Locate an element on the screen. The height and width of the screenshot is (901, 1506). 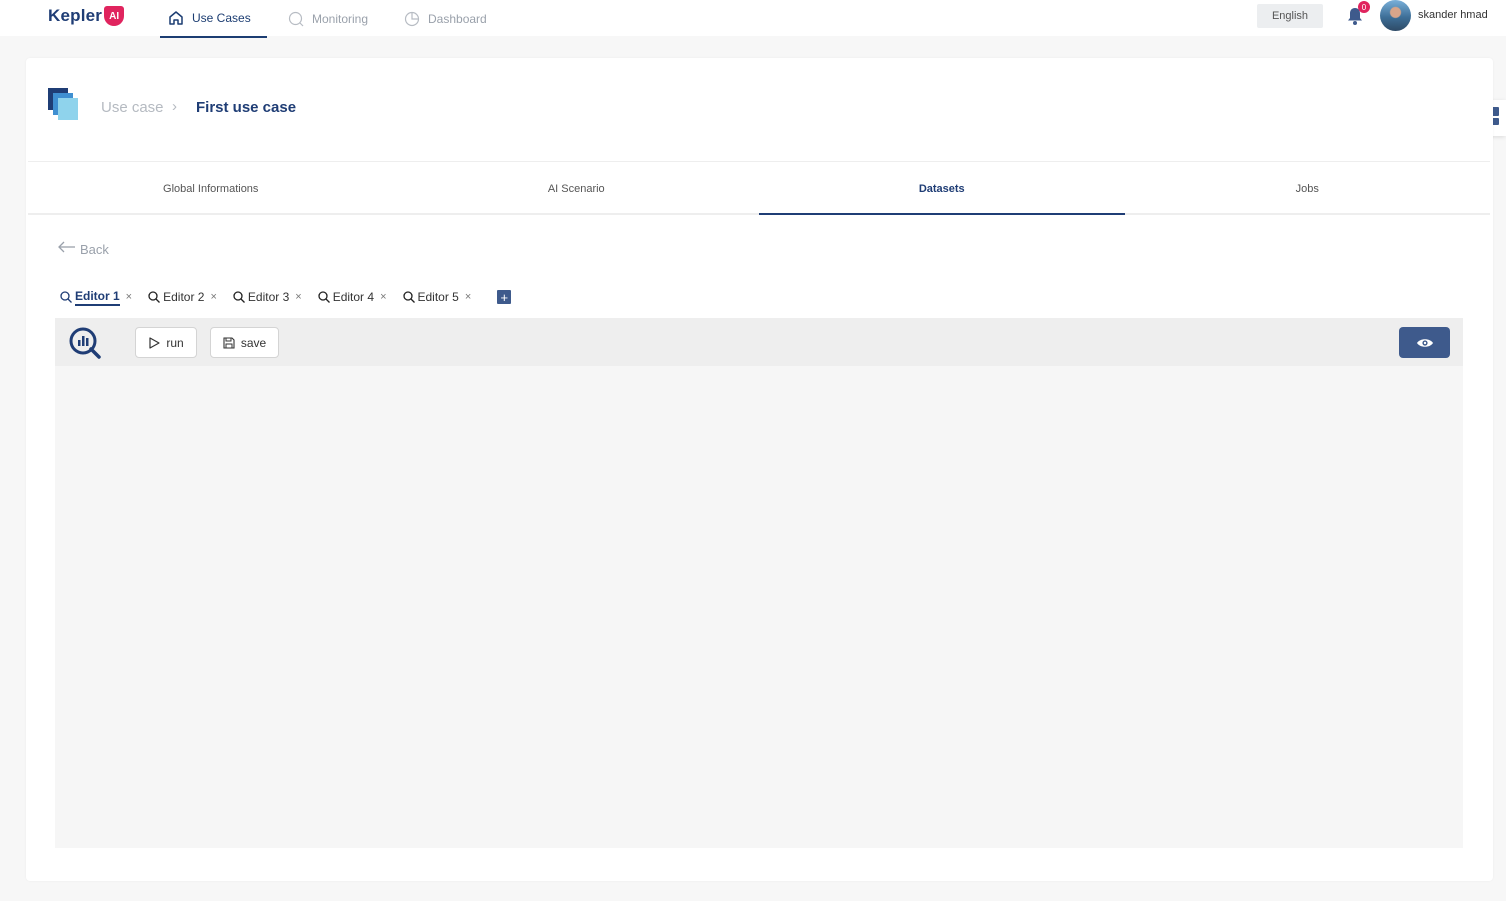
nav-monitoring: Monitoring is located at coordinates (328, 19).